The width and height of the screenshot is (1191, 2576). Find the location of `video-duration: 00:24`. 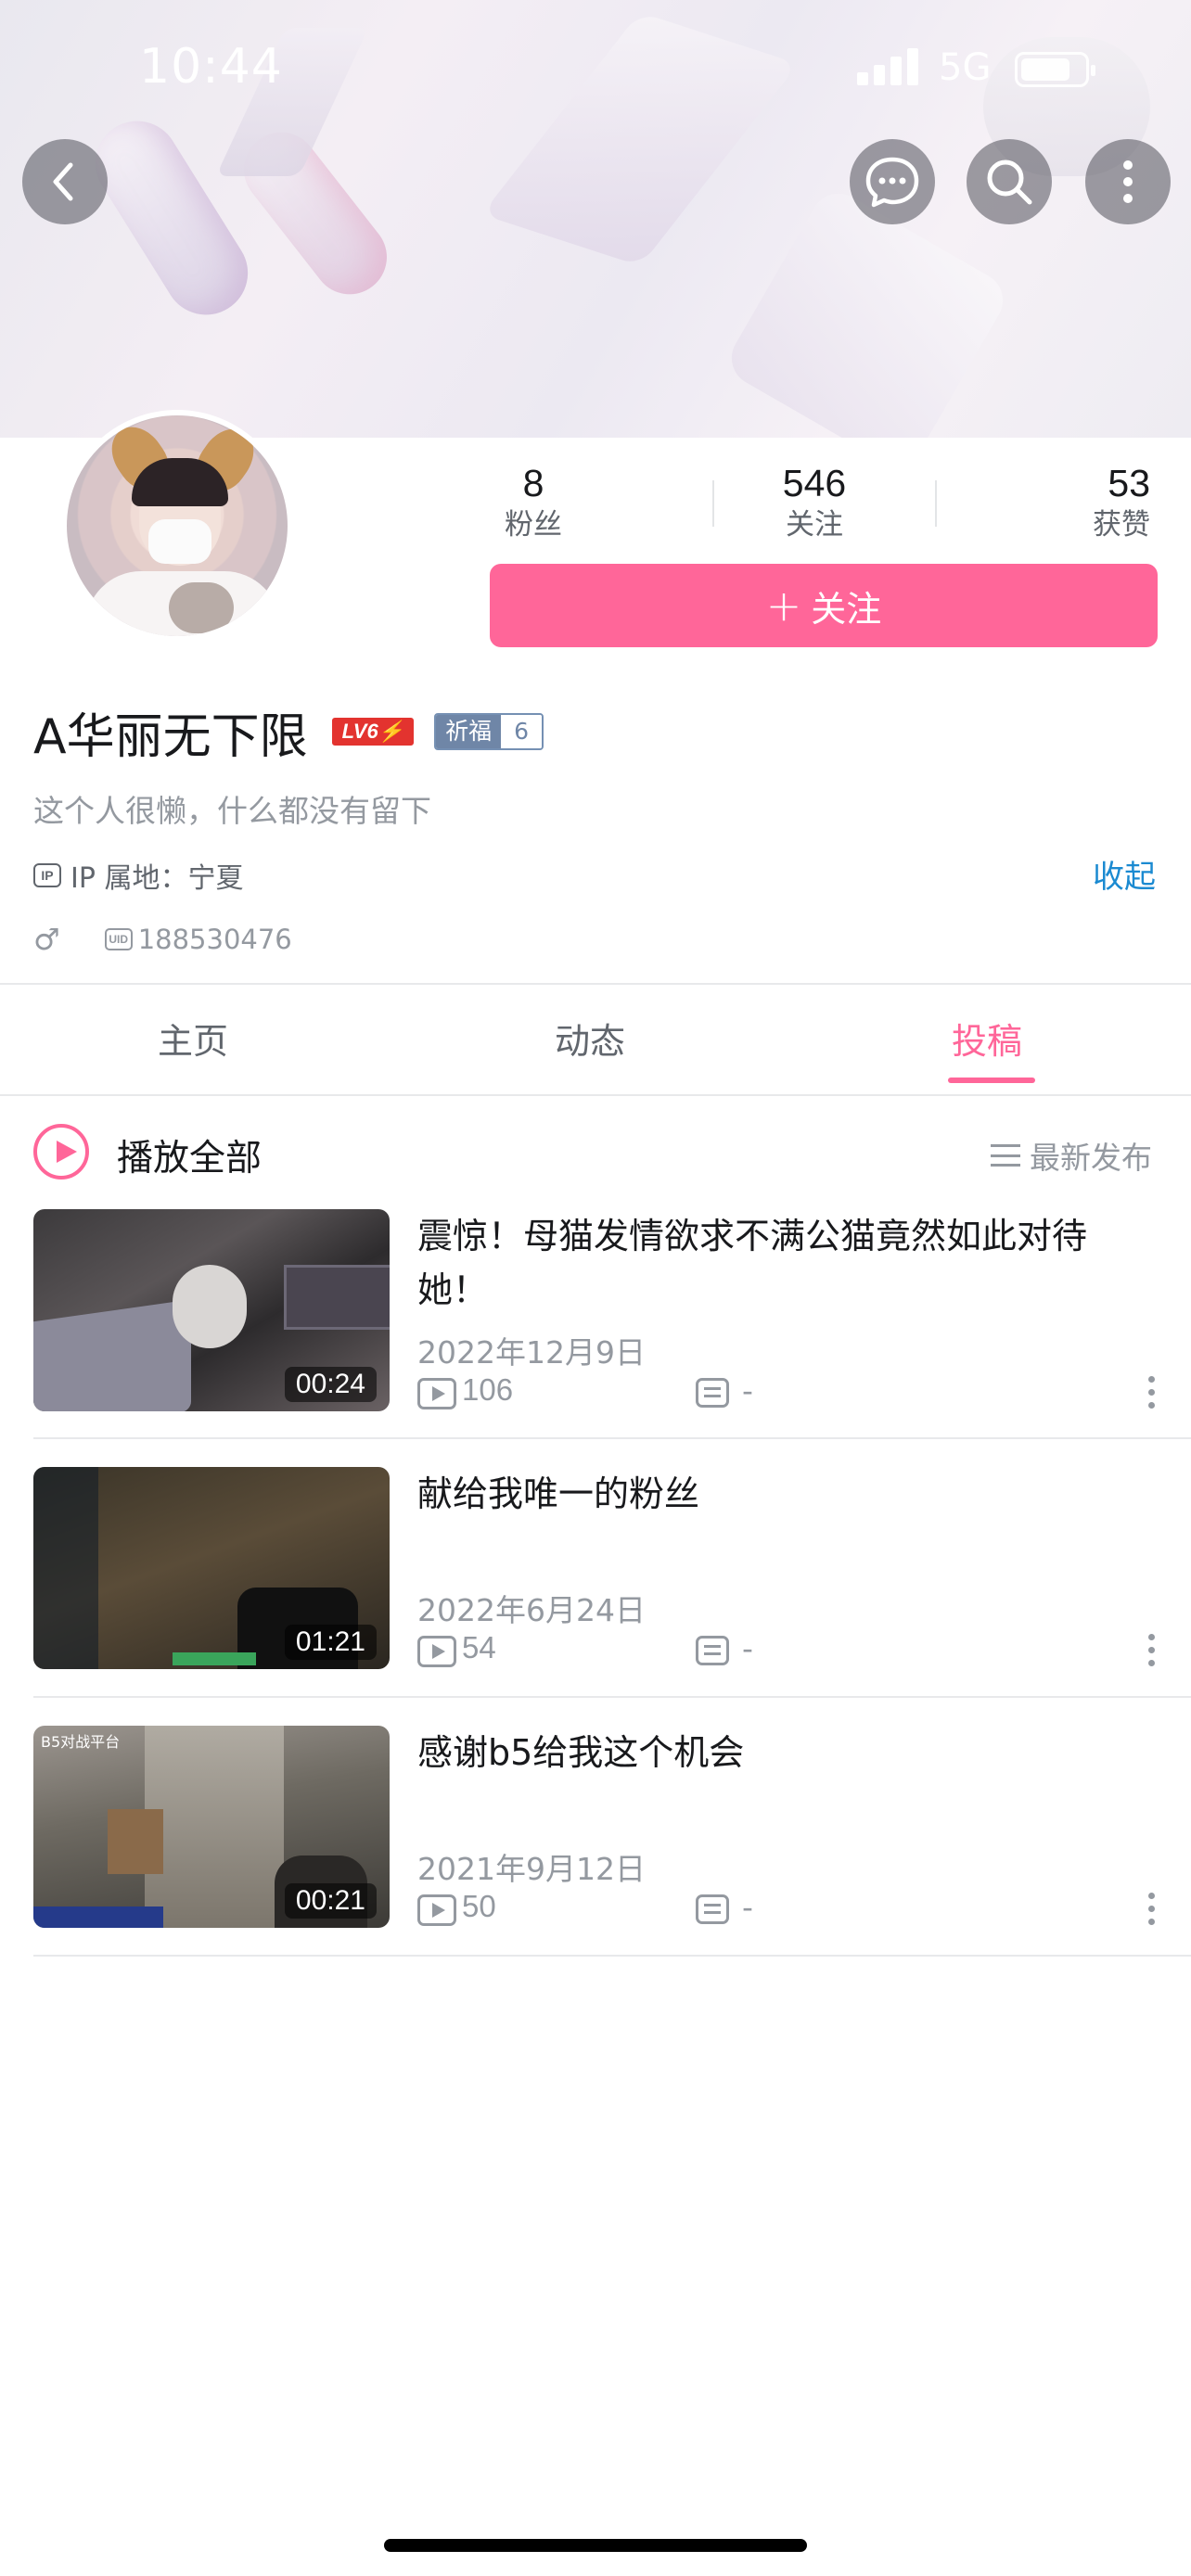

video-duration: 00:24 is located at coordinates (330, 1384).